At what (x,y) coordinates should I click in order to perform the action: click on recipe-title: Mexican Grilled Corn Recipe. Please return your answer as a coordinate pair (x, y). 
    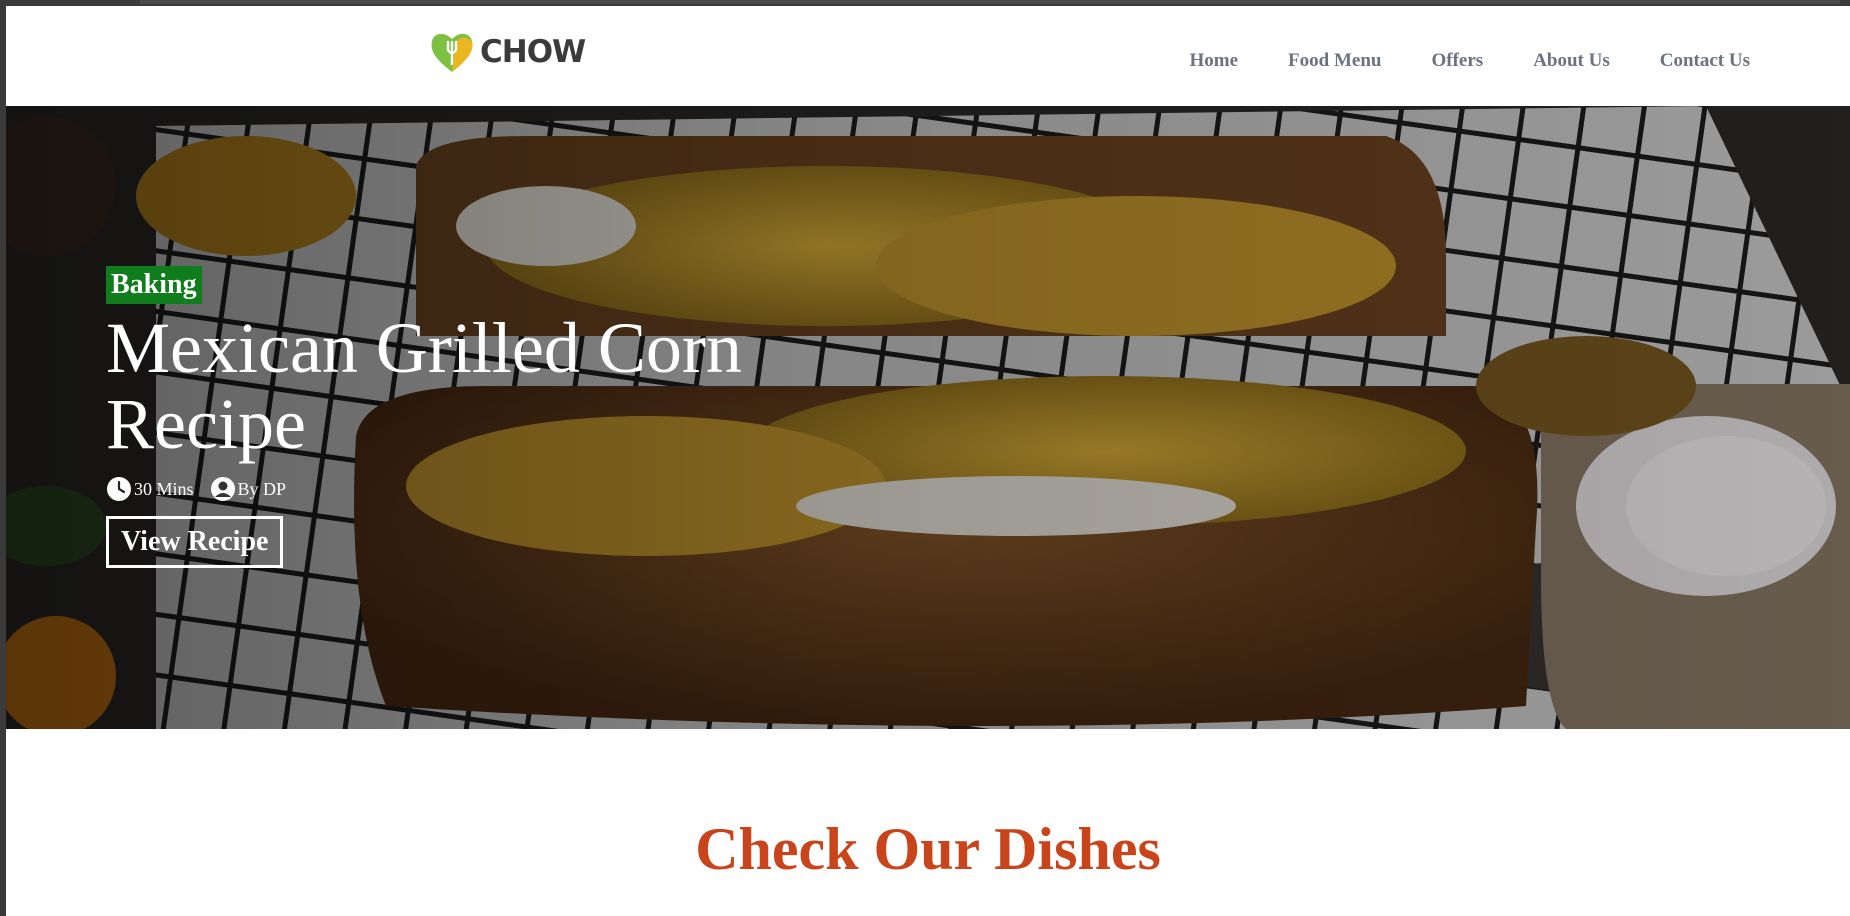
    Looking at the image, I should click on (424, 386).